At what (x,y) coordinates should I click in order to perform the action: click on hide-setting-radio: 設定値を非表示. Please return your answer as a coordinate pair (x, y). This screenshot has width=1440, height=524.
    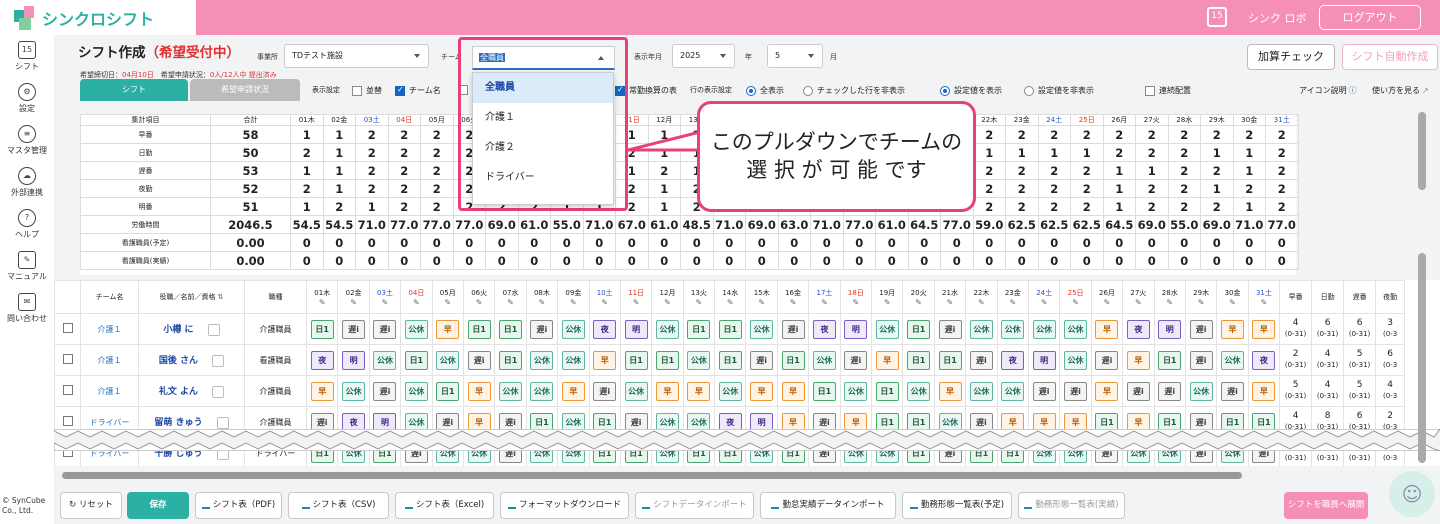
    Looking at the image, I should click on (1059, 90).